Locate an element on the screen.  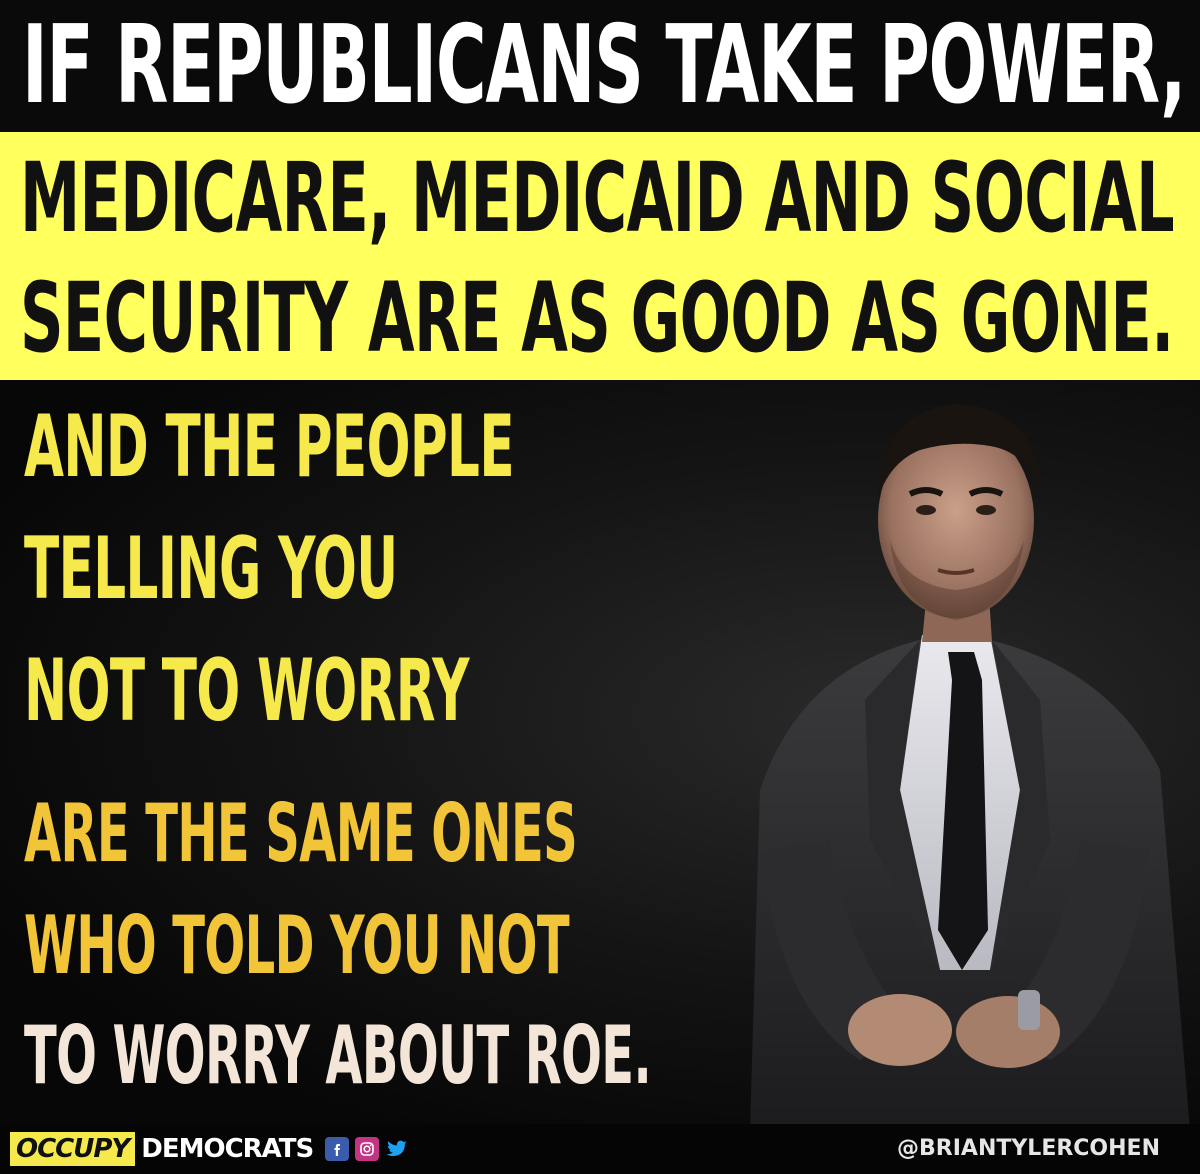
body-line-1: AND THE PEOPLE is located at coordinates (269, 447).